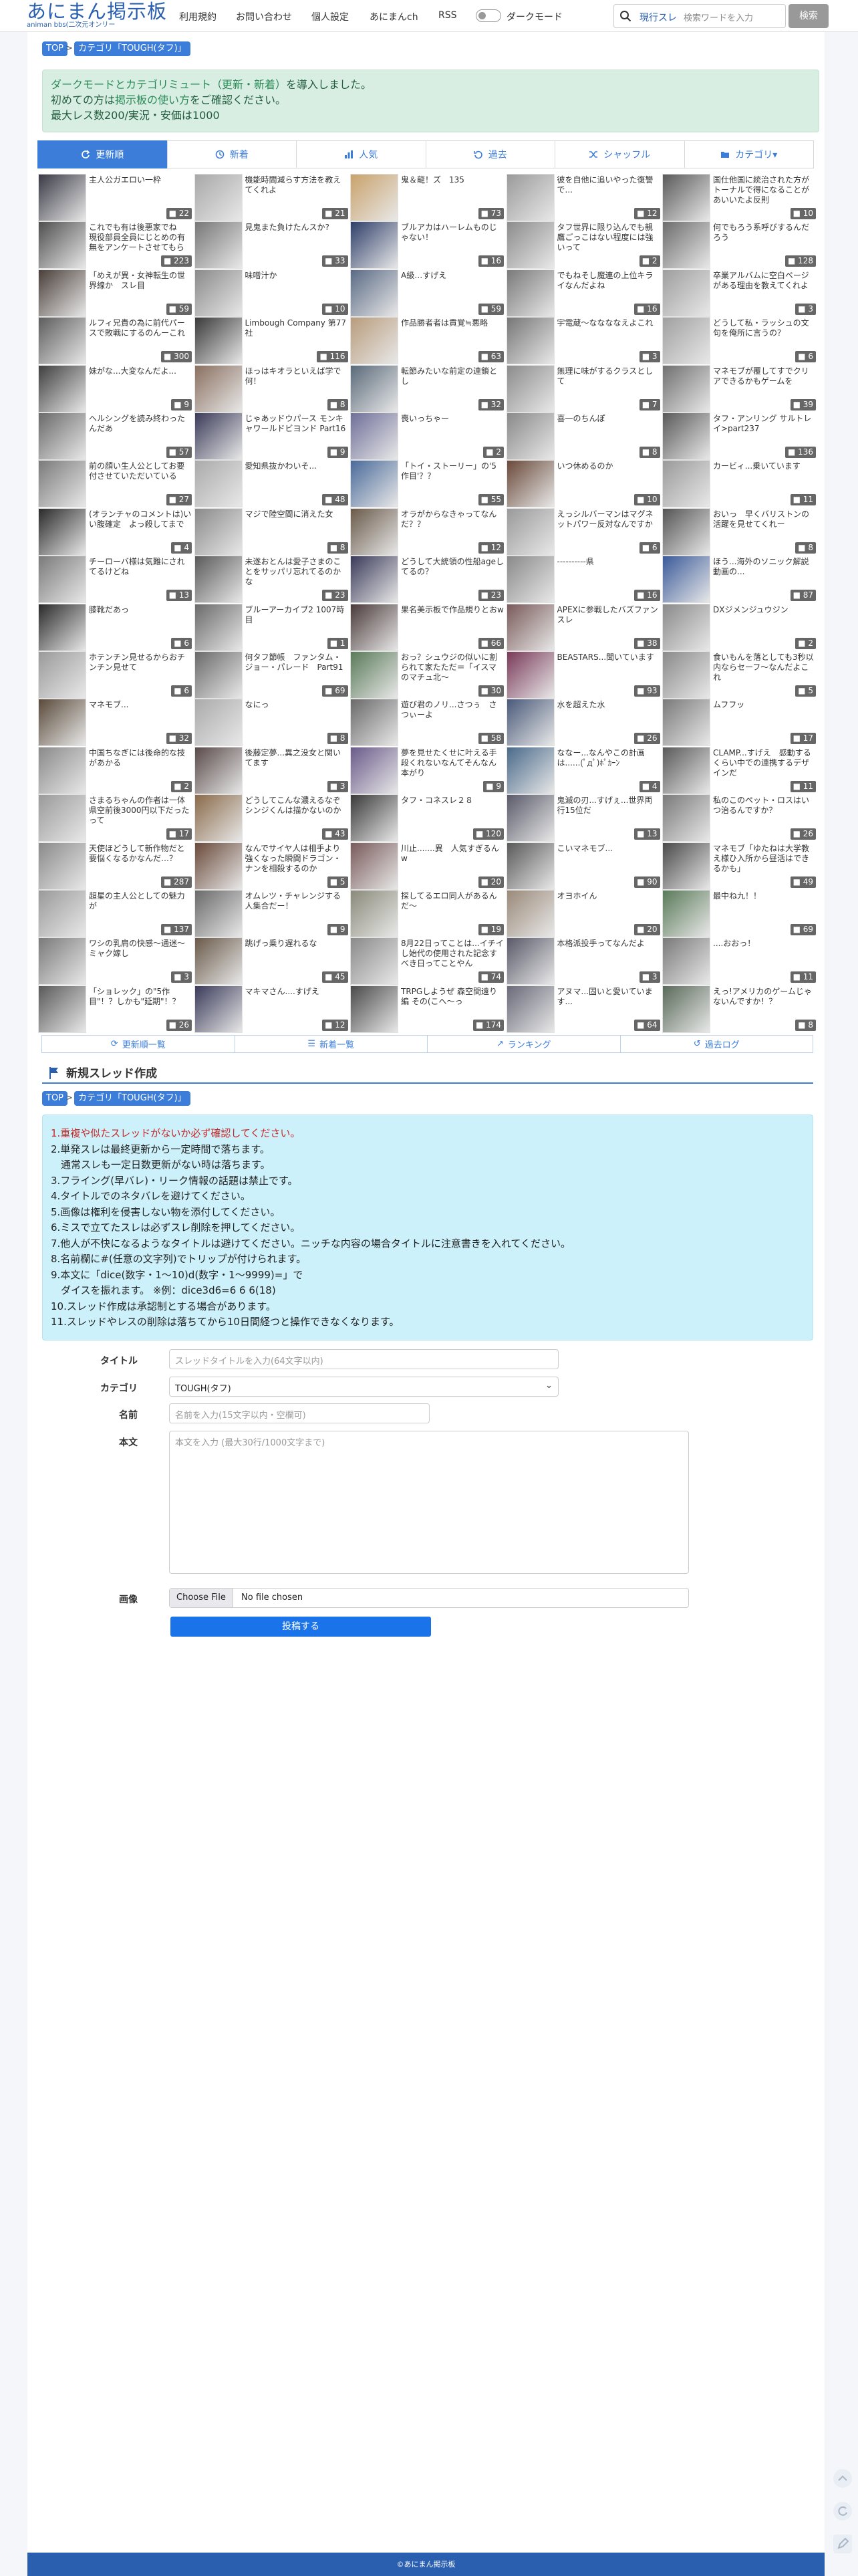 This screenshot has width=858, height=2576. I want to click on thread-title: 未遂おとんは愛子さまのことをサッパリ忘れてるのかな, so click(296, 572).